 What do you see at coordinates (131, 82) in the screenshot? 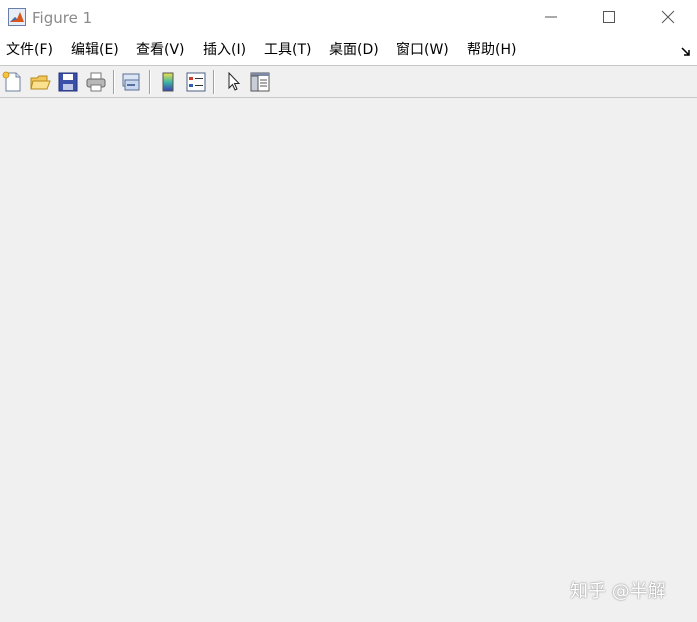
I see `link-plot-icon` at bounding box center [131, 82].